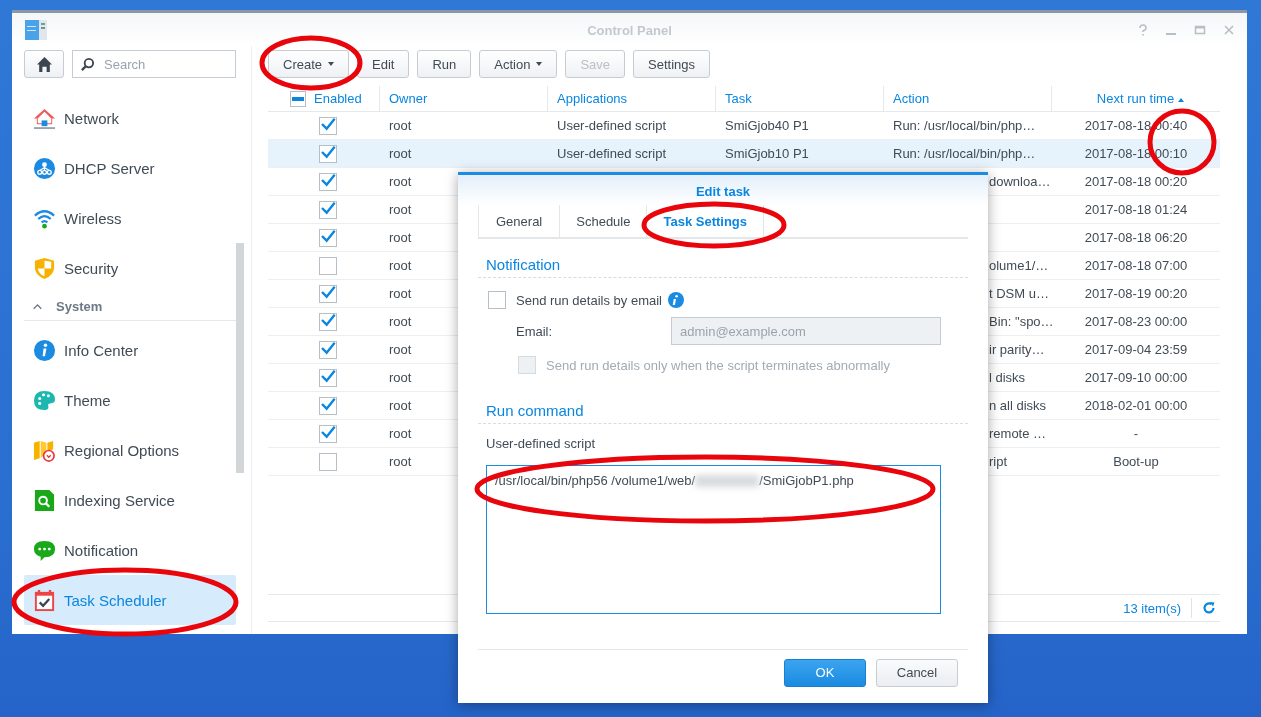 The width and height of the screenshot is (1261, 717). Describe the element at coordinates (1007, 377) in the screenshot. I see `table-cell: l disks` at that location.